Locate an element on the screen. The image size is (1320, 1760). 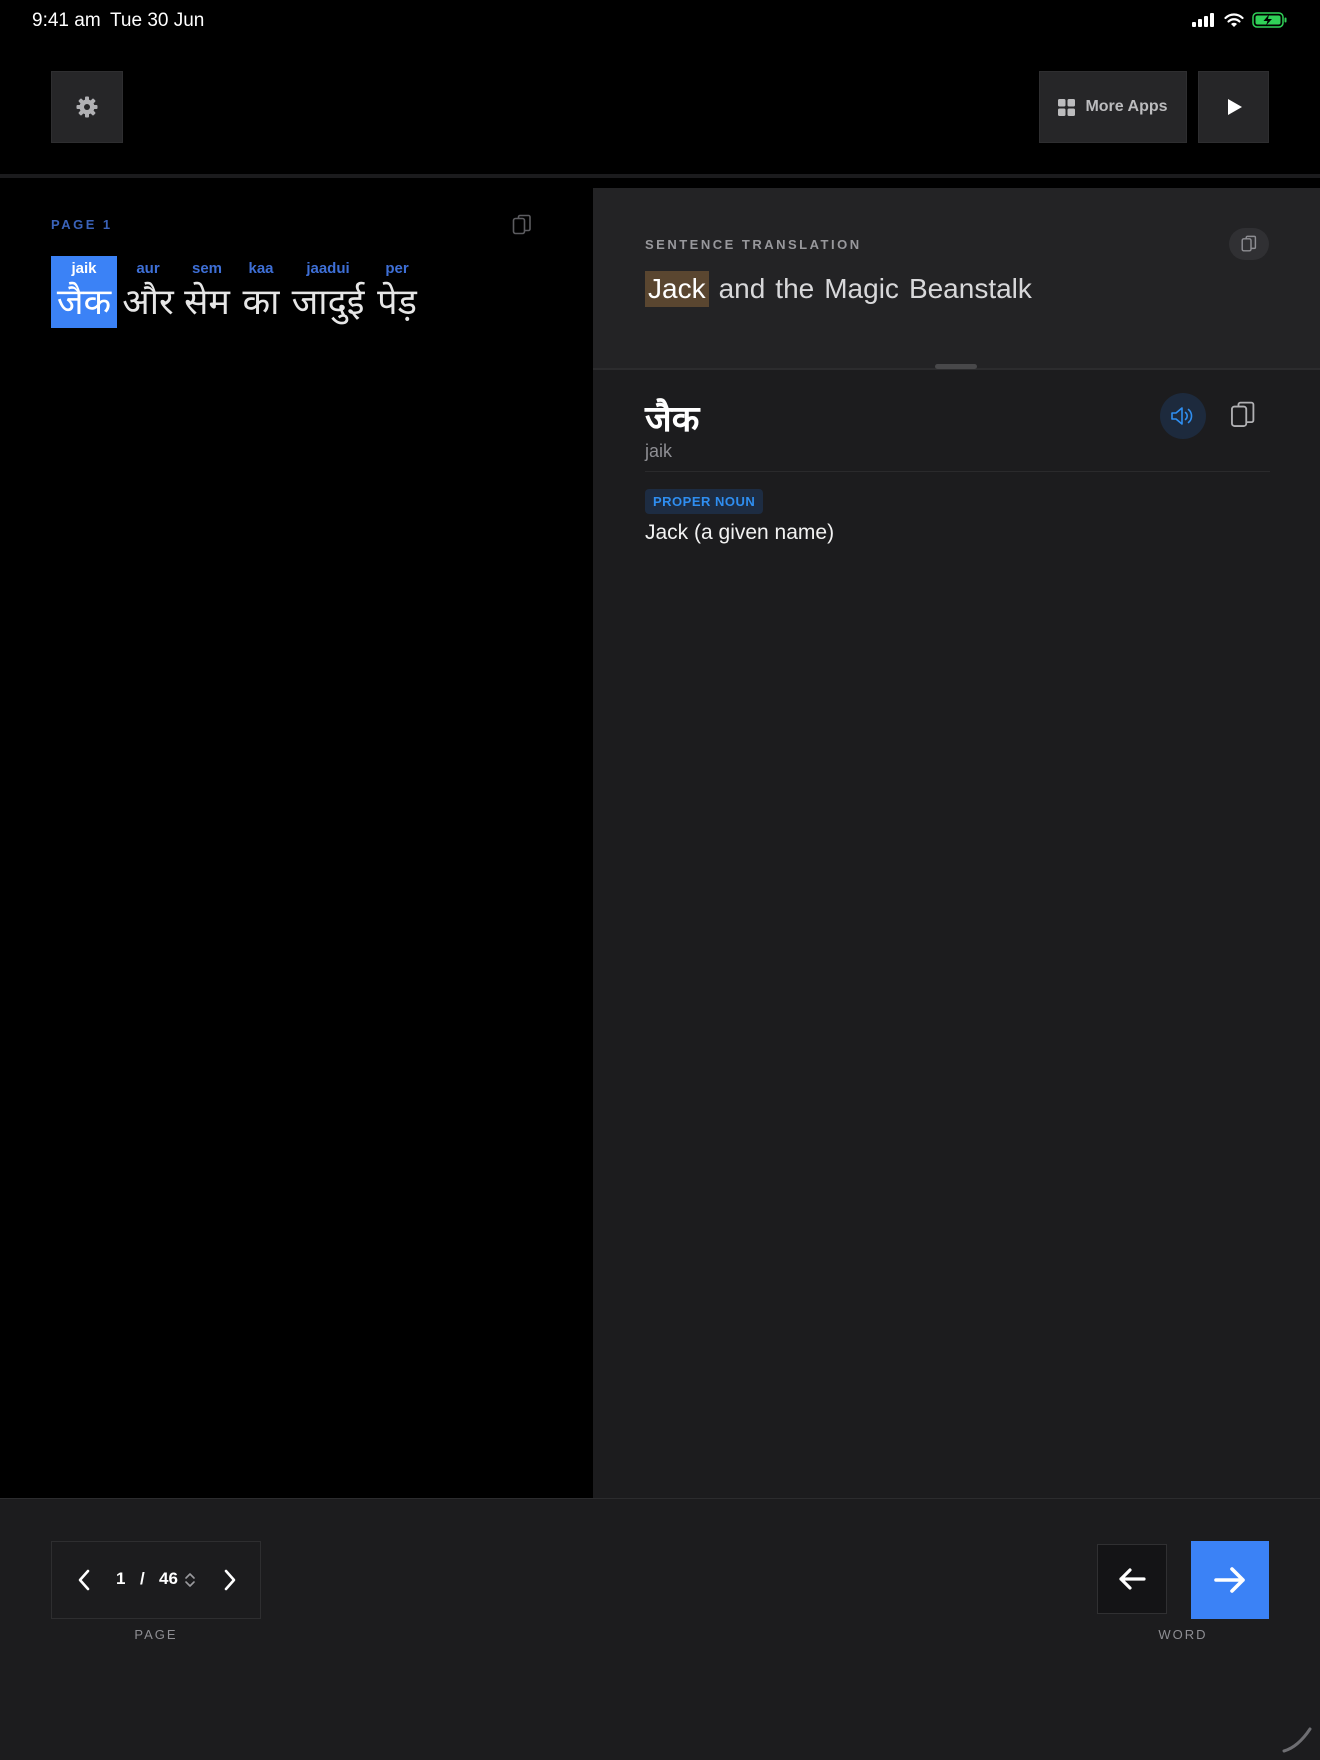
translation-word: Magic is located at coordinates (861, 289).